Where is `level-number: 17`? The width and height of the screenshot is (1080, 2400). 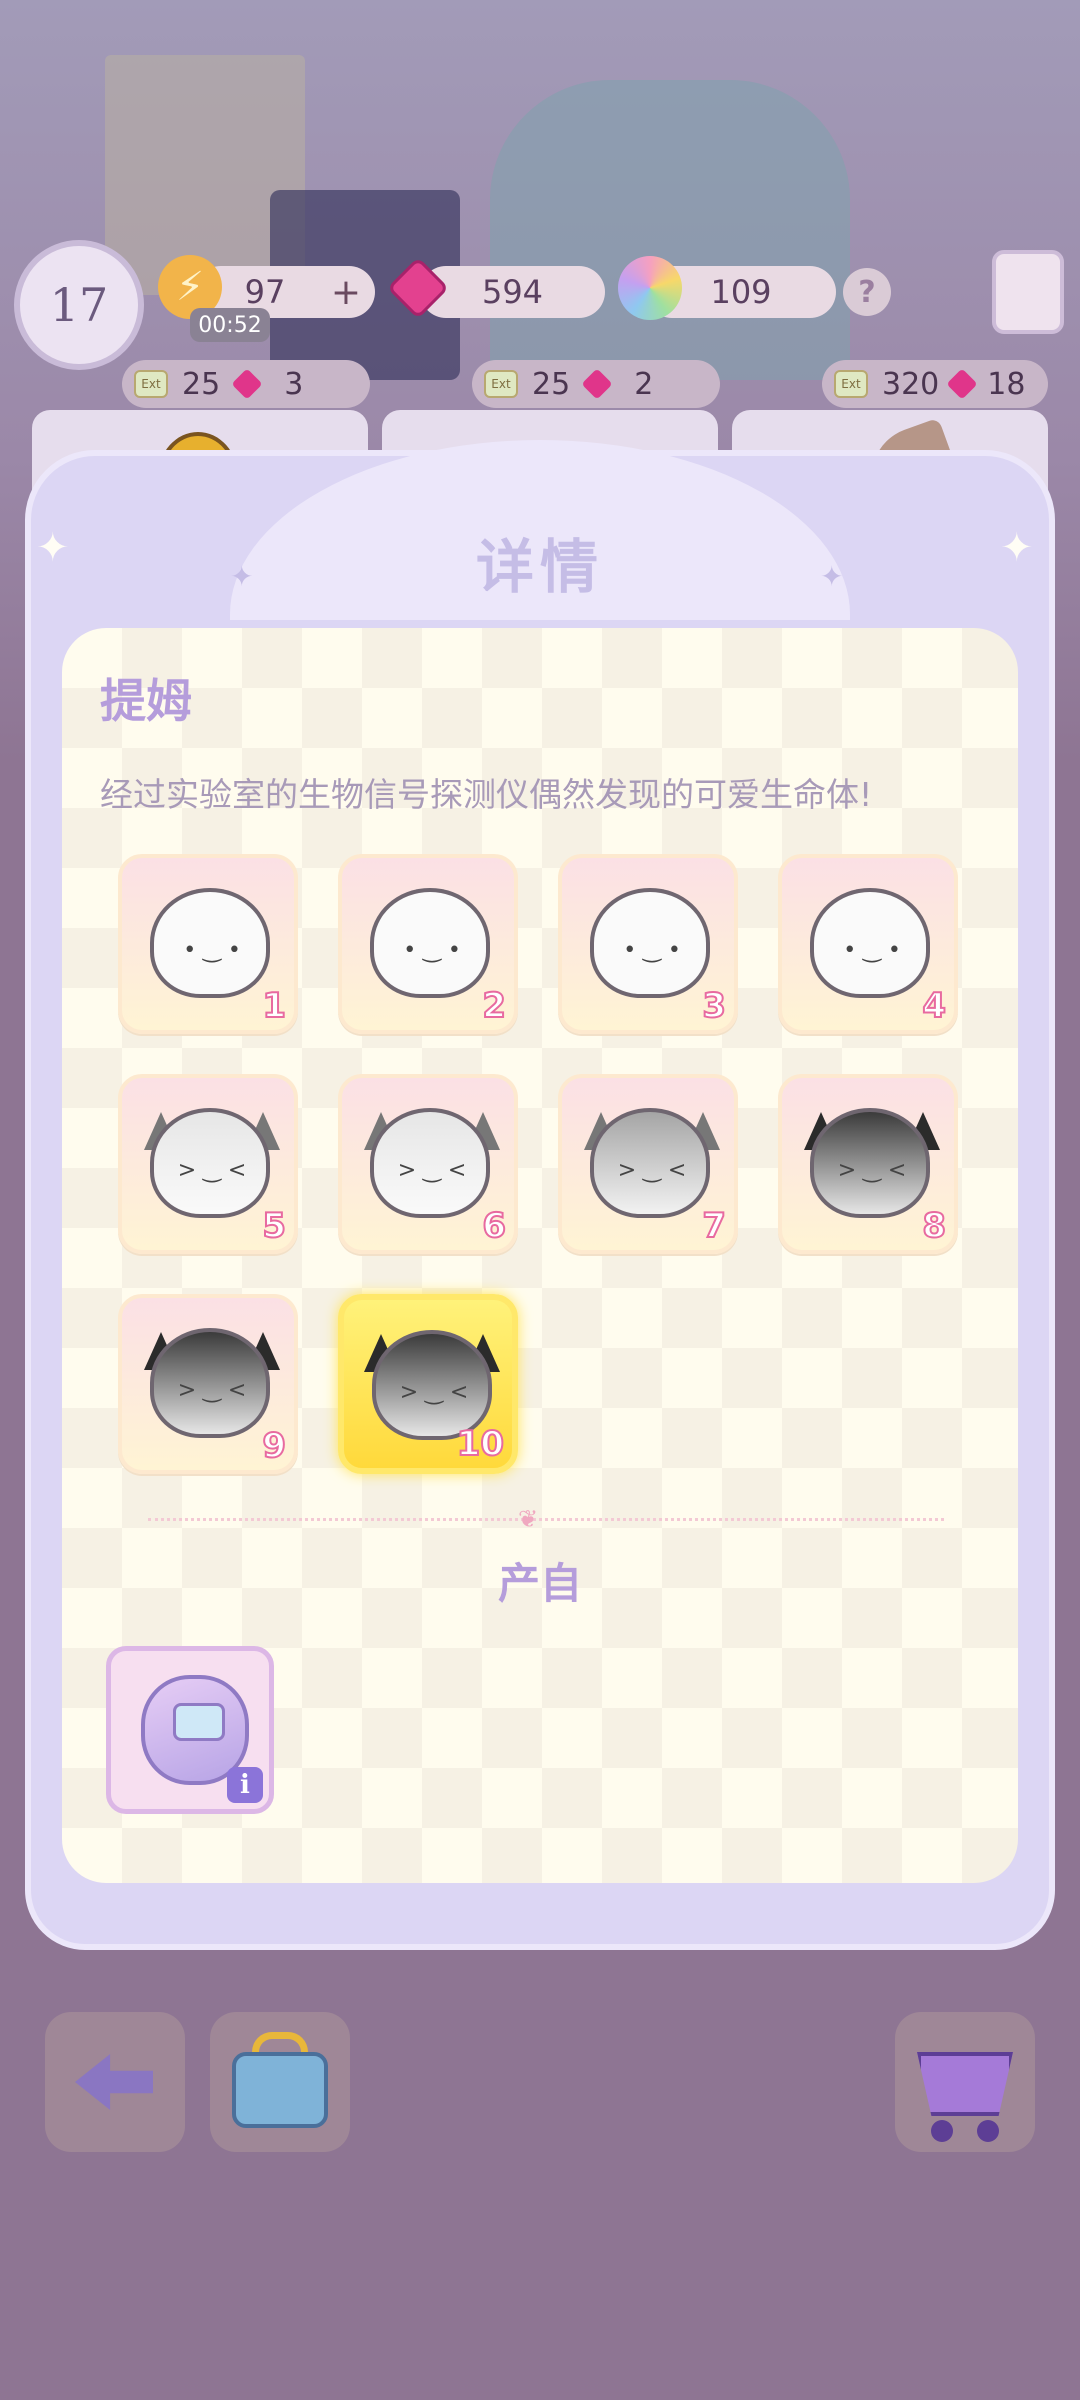
level-number: 17 is located at coordinates (79, 305).